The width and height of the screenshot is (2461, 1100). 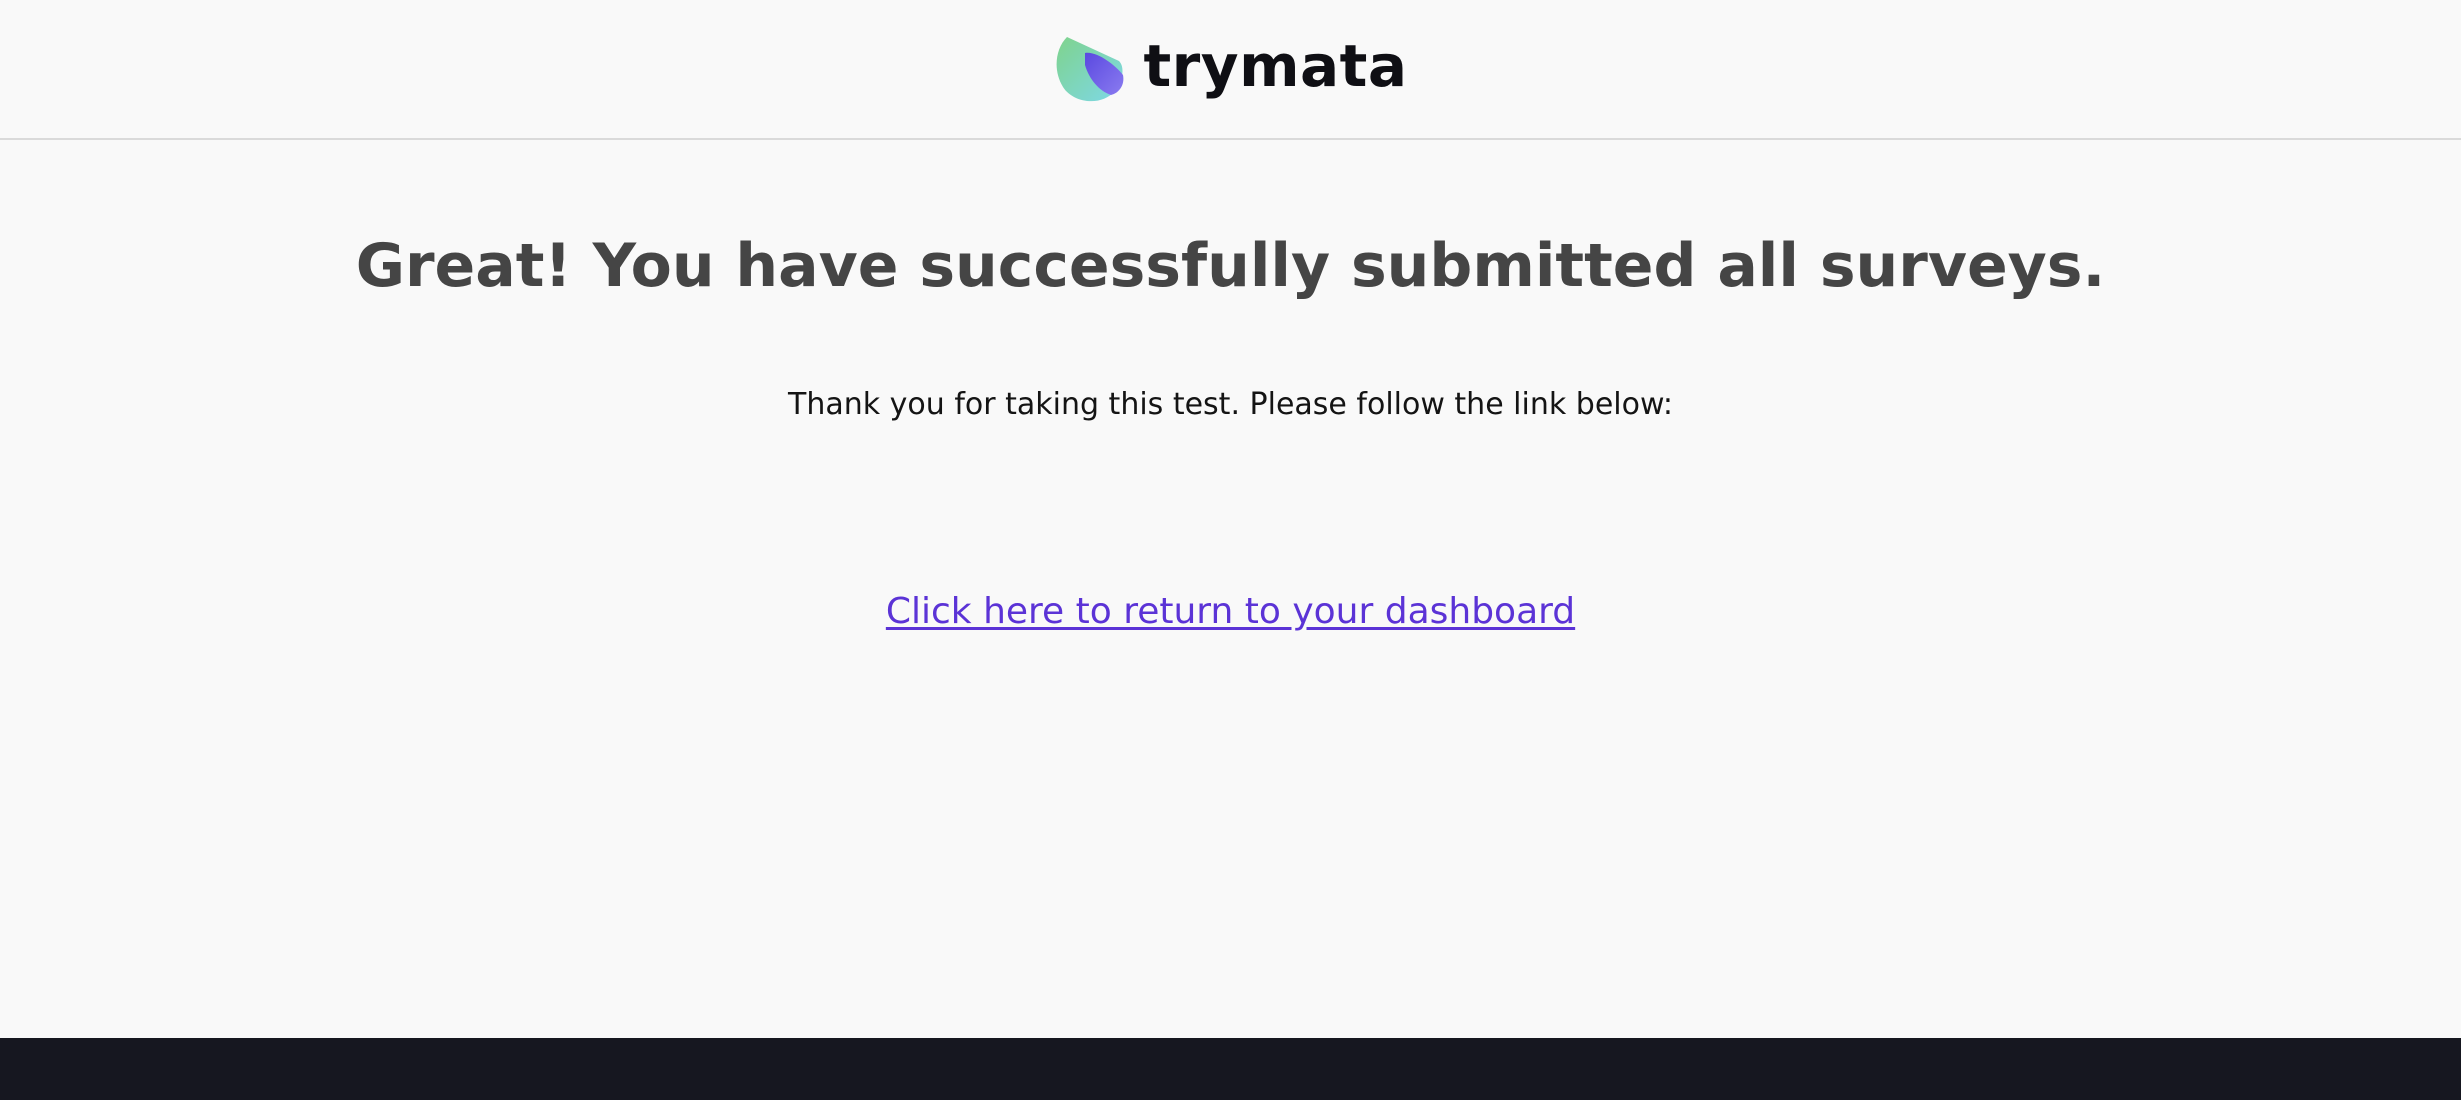 I want to click on return-to-dashboard-link: Click here to return to your dashboard, so click(x=1230, y=611).